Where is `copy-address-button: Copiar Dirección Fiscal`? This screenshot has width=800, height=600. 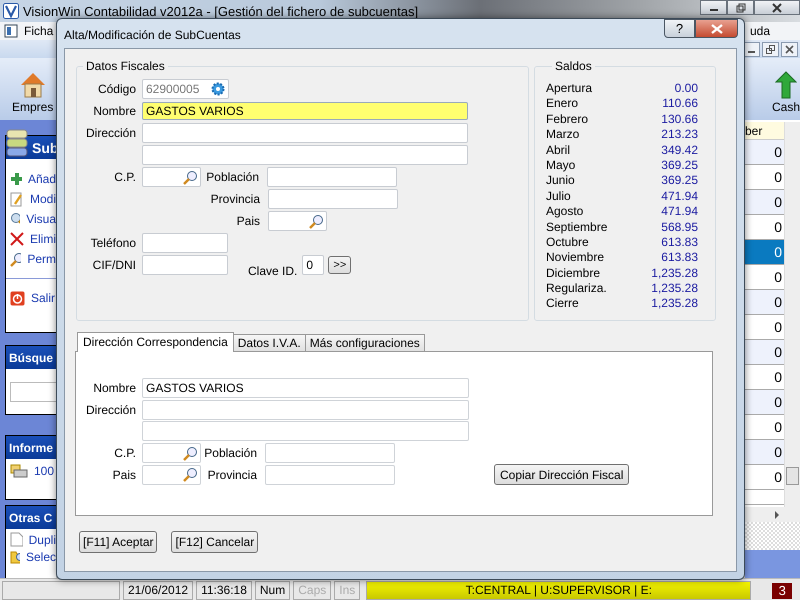
copy-address-button: Copiar Dirección Fiscal is located at coordinates (562, 474).